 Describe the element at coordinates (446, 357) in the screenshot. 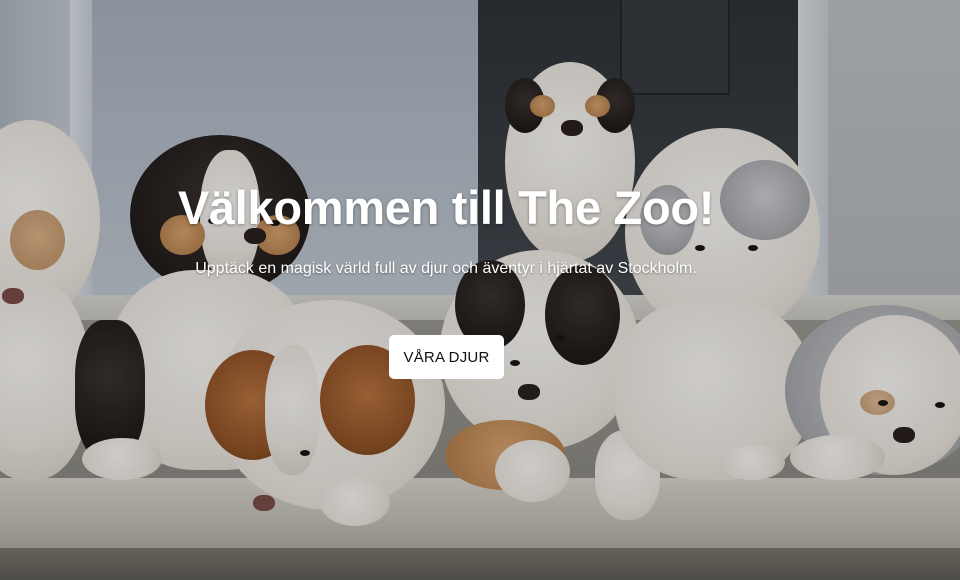

I see `our-animals-button: VÅRA DJUR` at that location.